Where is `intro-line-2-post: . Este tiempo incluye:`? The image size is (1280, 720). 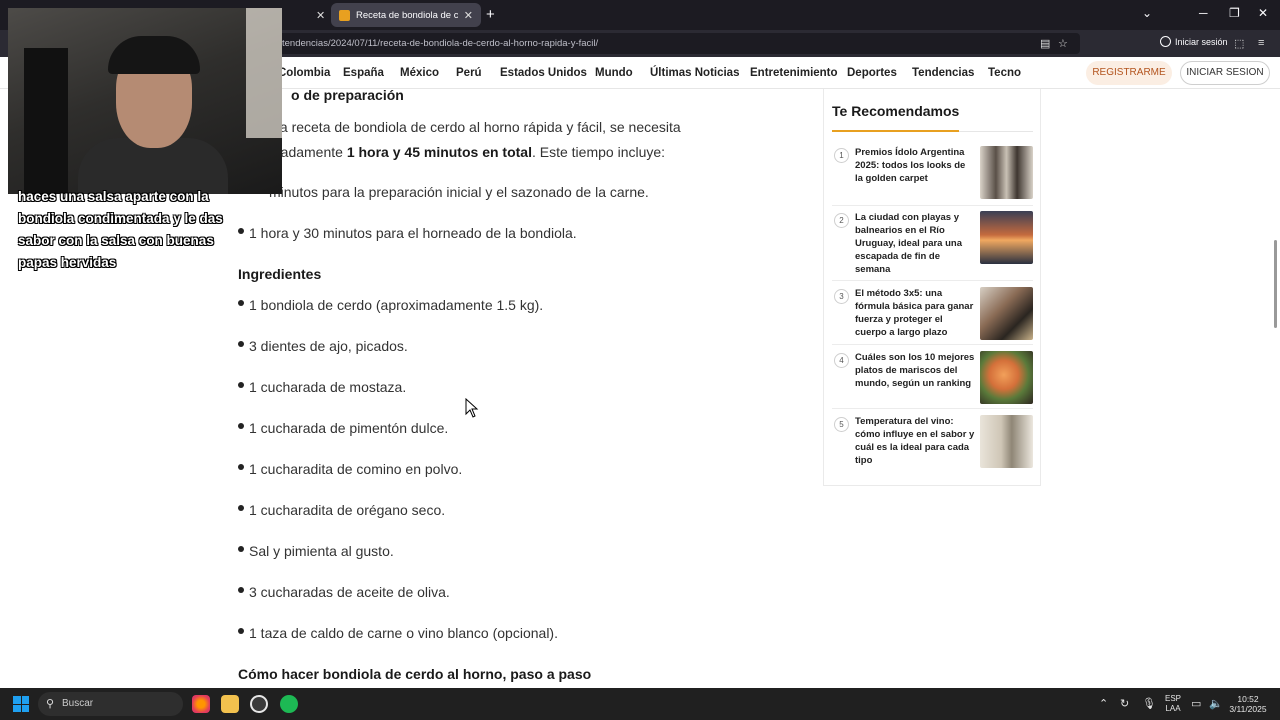 intro-line-2-post: . Este tiempo incluye: is located at coordinates (598, 152).